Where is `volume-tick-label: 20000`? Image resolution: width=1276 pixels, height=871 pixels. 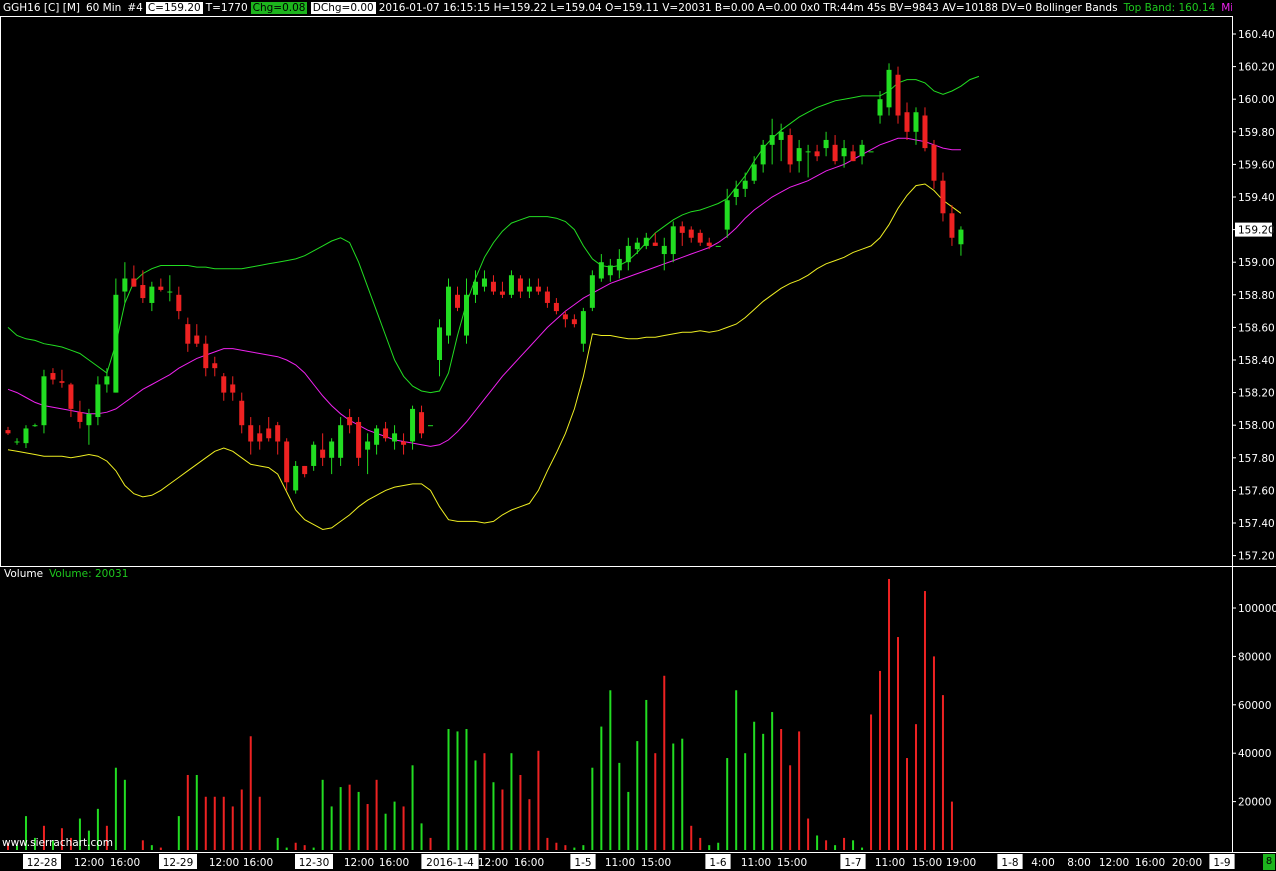
volume-tick-label: 20000 is located at coordinates (1254, 803).